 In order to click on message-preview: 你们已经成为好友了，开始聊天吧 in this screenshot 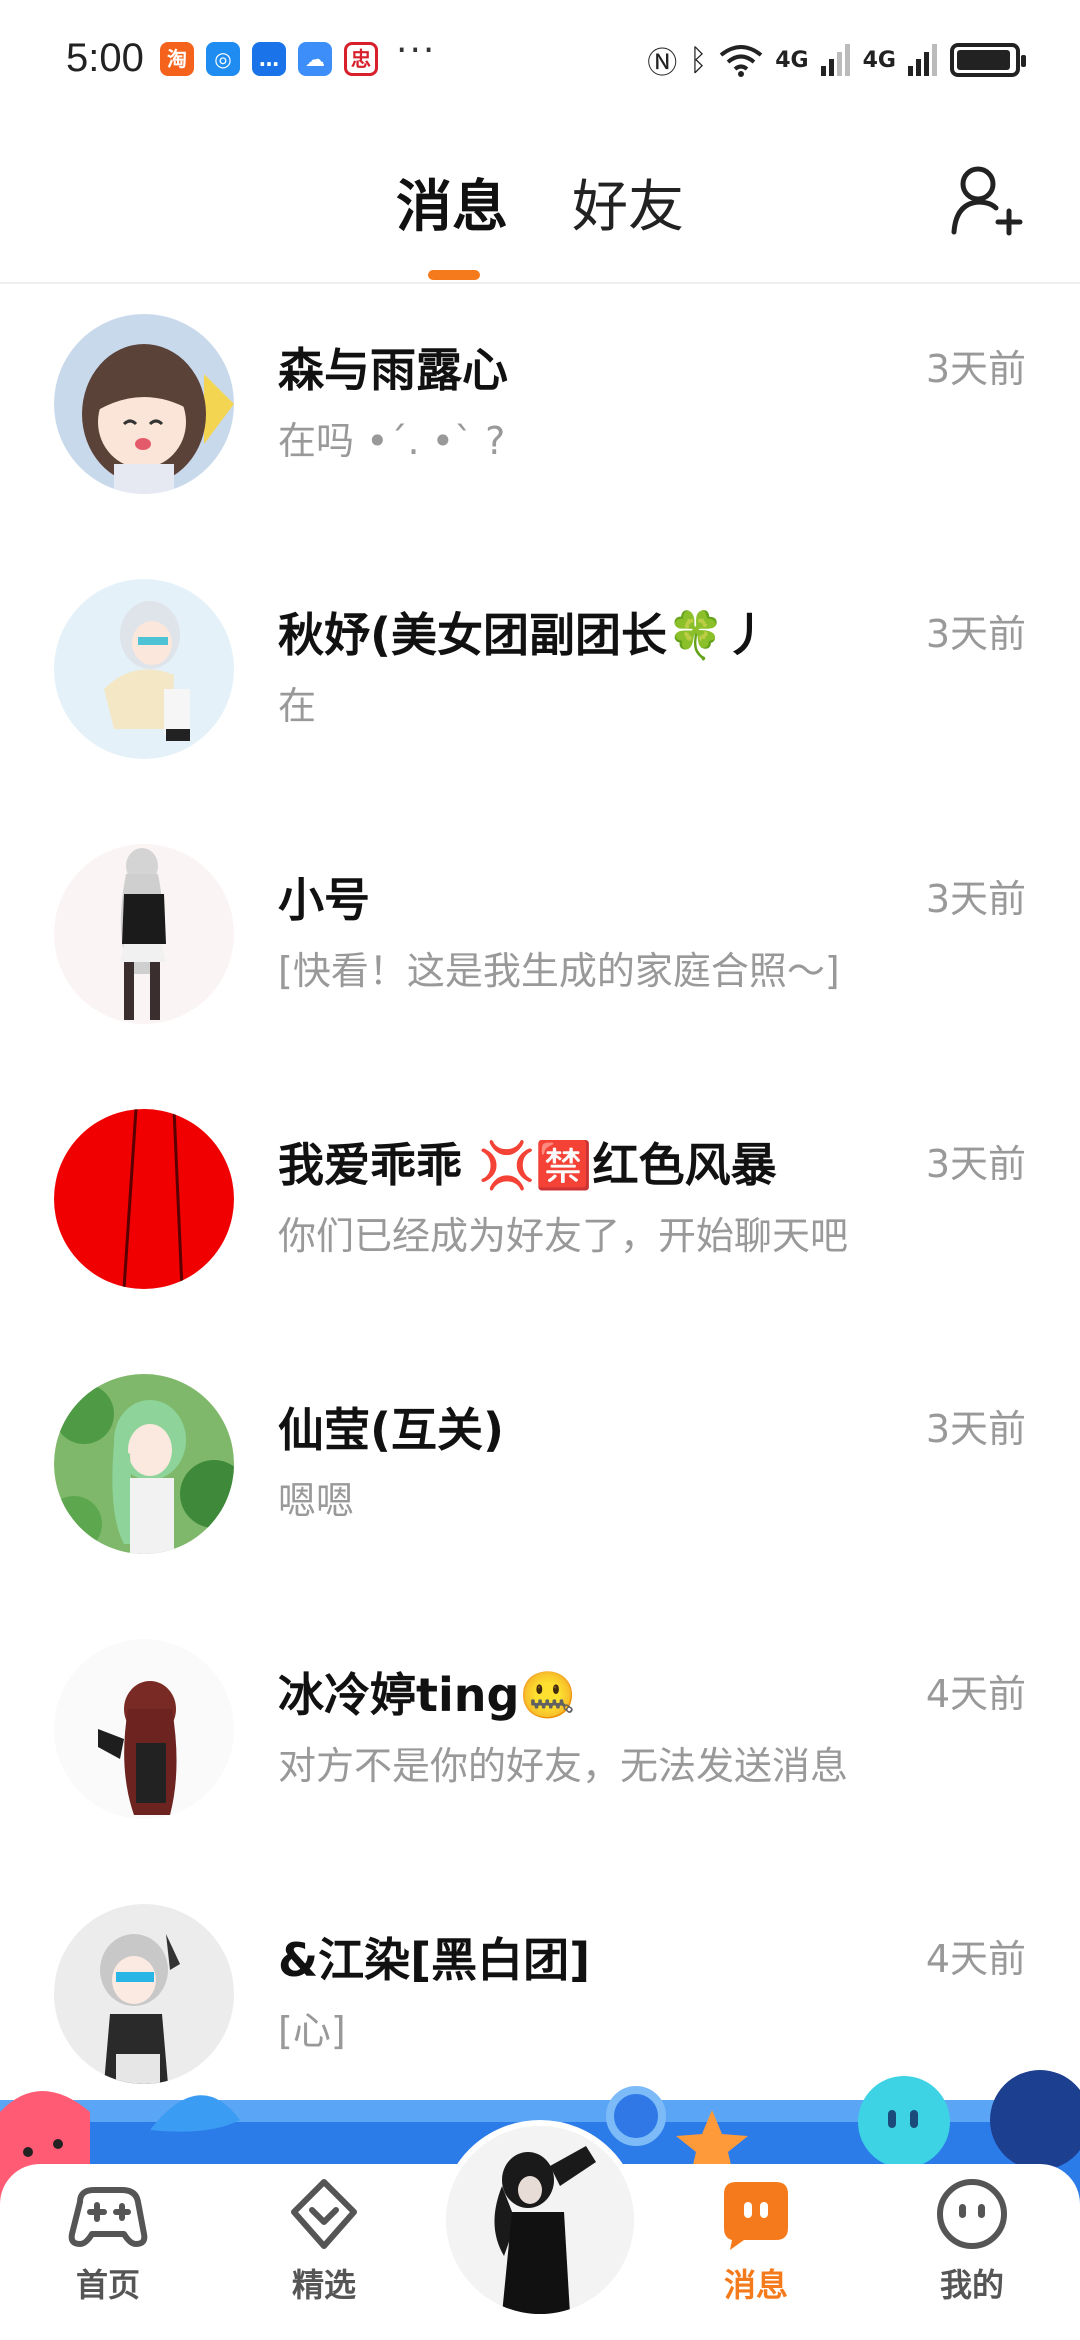, I will do `click(563, 1236)`.